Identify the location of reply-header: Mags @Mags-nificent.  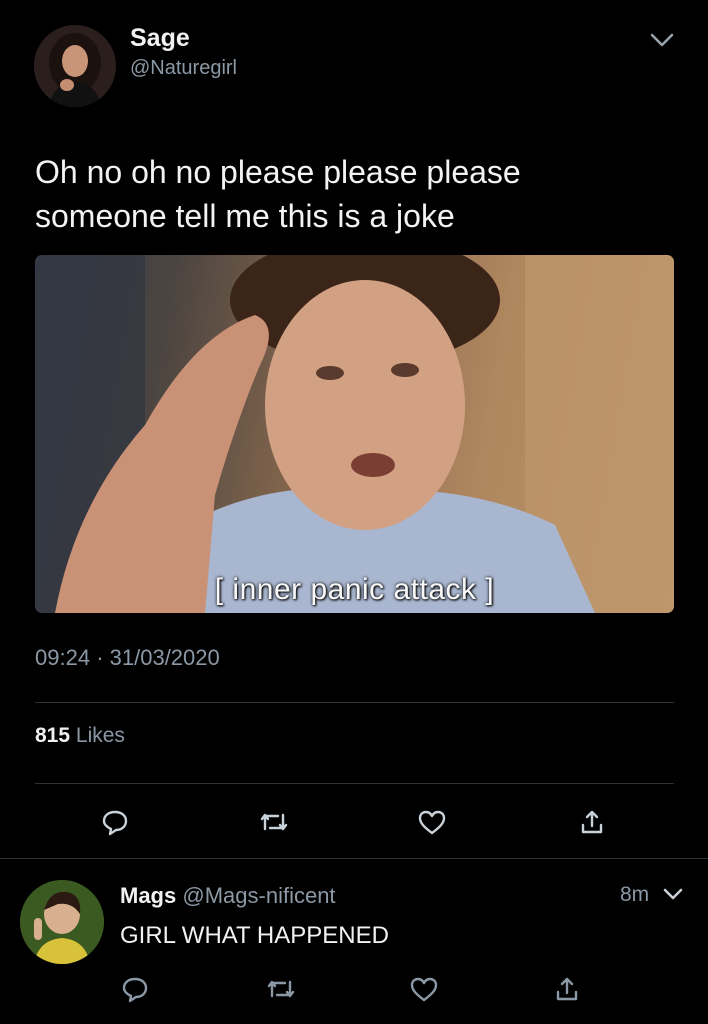
(228, 896).